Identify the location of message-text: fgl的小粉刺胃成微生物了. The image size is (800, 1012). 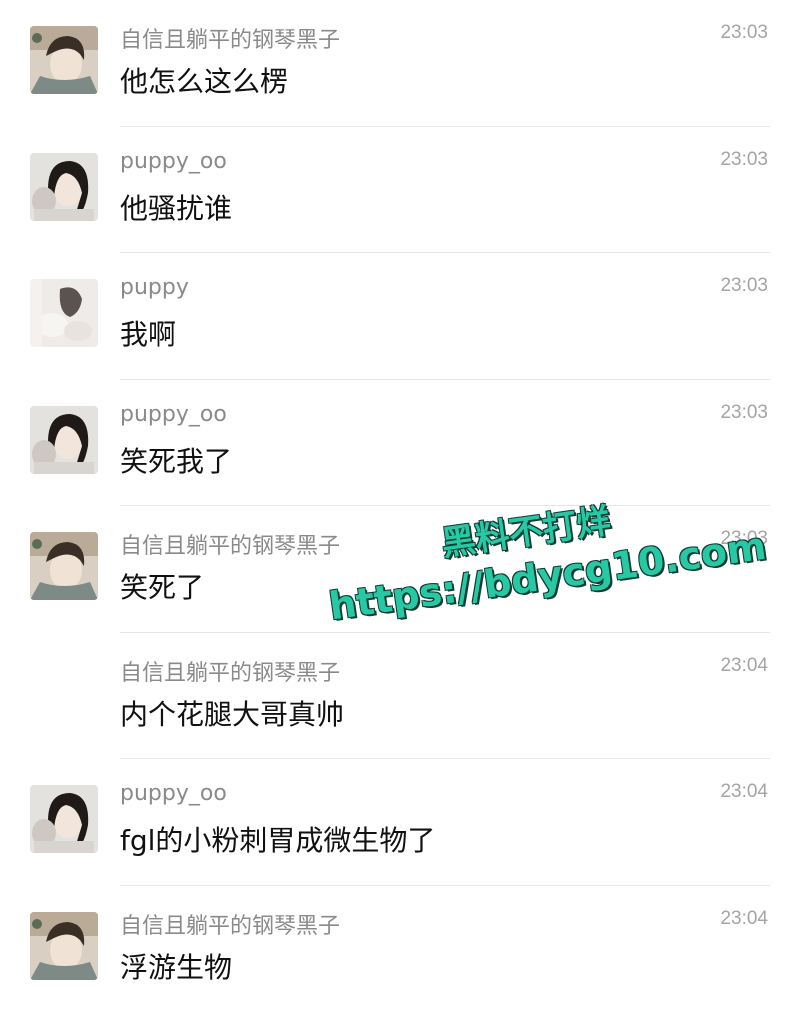
(277, 839).